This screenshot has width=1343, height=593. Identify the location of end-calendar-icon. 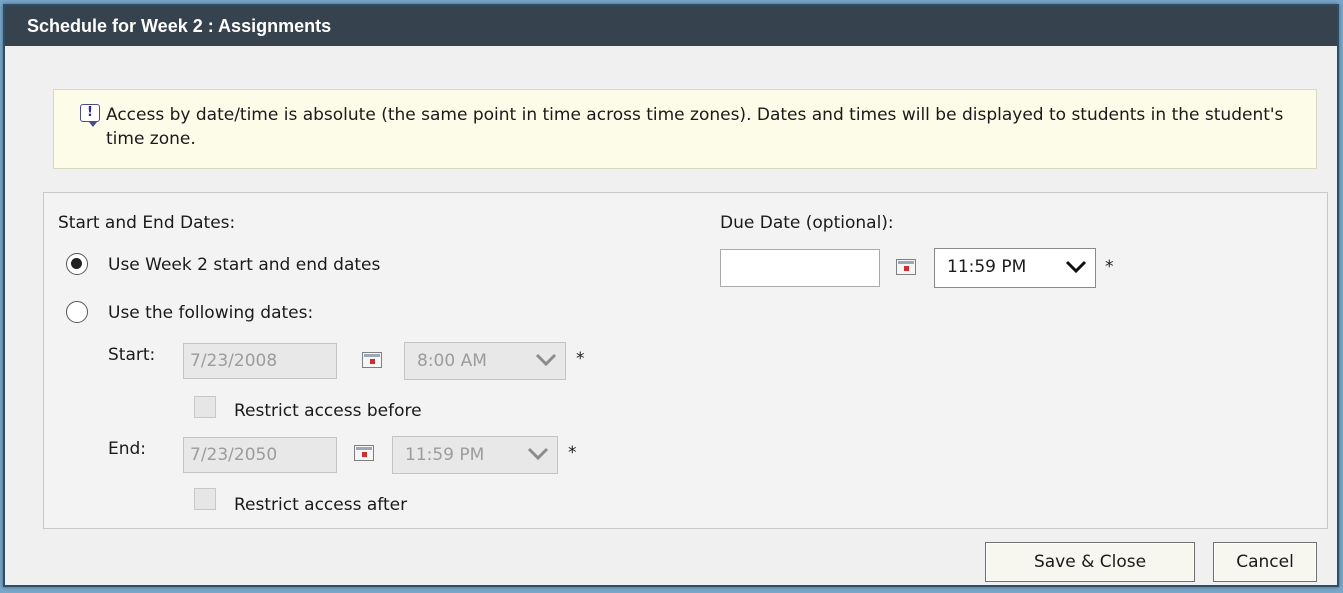
(364, 453).